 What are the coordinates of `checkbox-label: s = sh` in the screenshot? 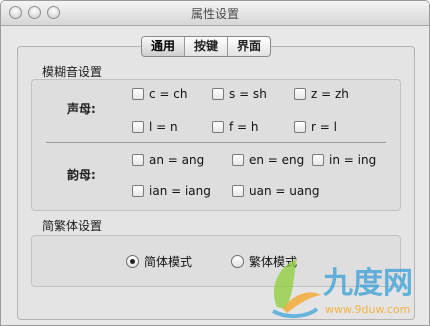 It's located at (248, 94).